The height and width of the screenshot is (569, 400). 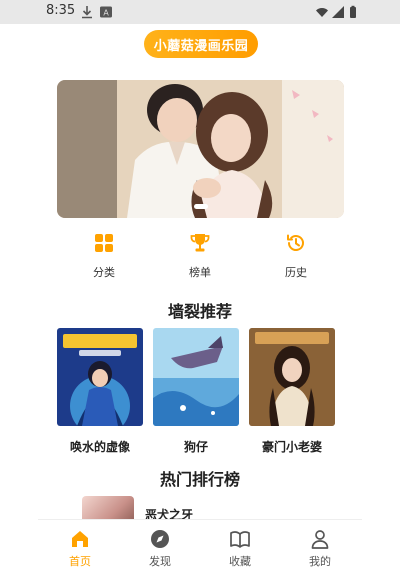 I want to click on notification-app-icon: A, so click(x=106, y=12).